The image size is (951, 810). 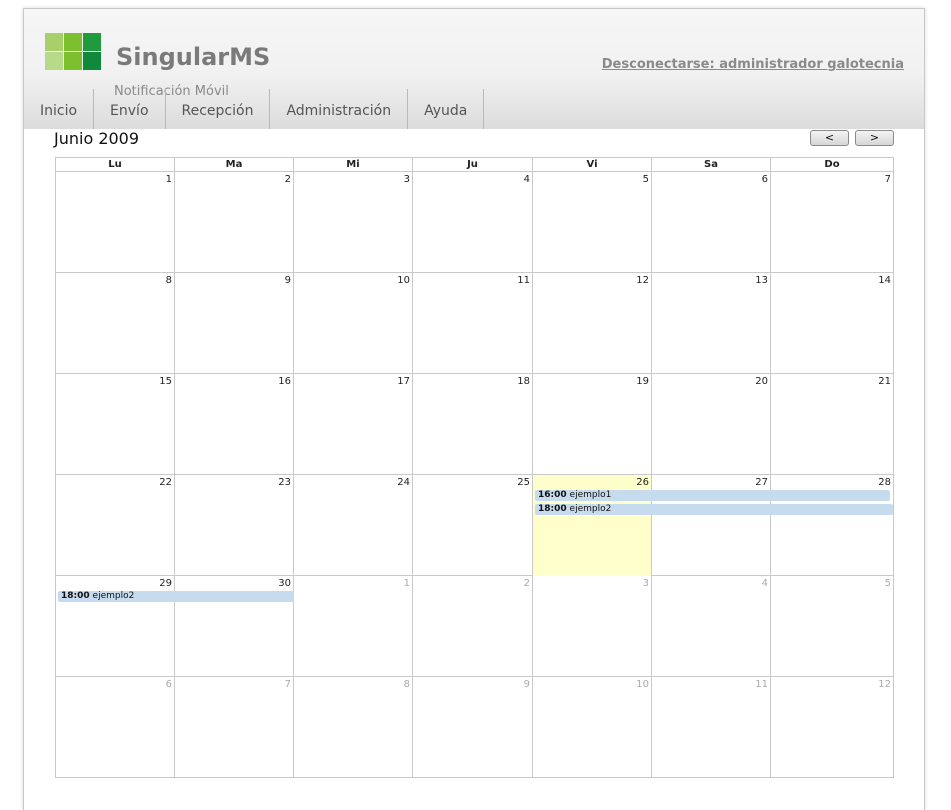 What do you see at coordinates (761, 280) in the screenshot?
I see `day-number: 13` at bounding box center [761, 280].